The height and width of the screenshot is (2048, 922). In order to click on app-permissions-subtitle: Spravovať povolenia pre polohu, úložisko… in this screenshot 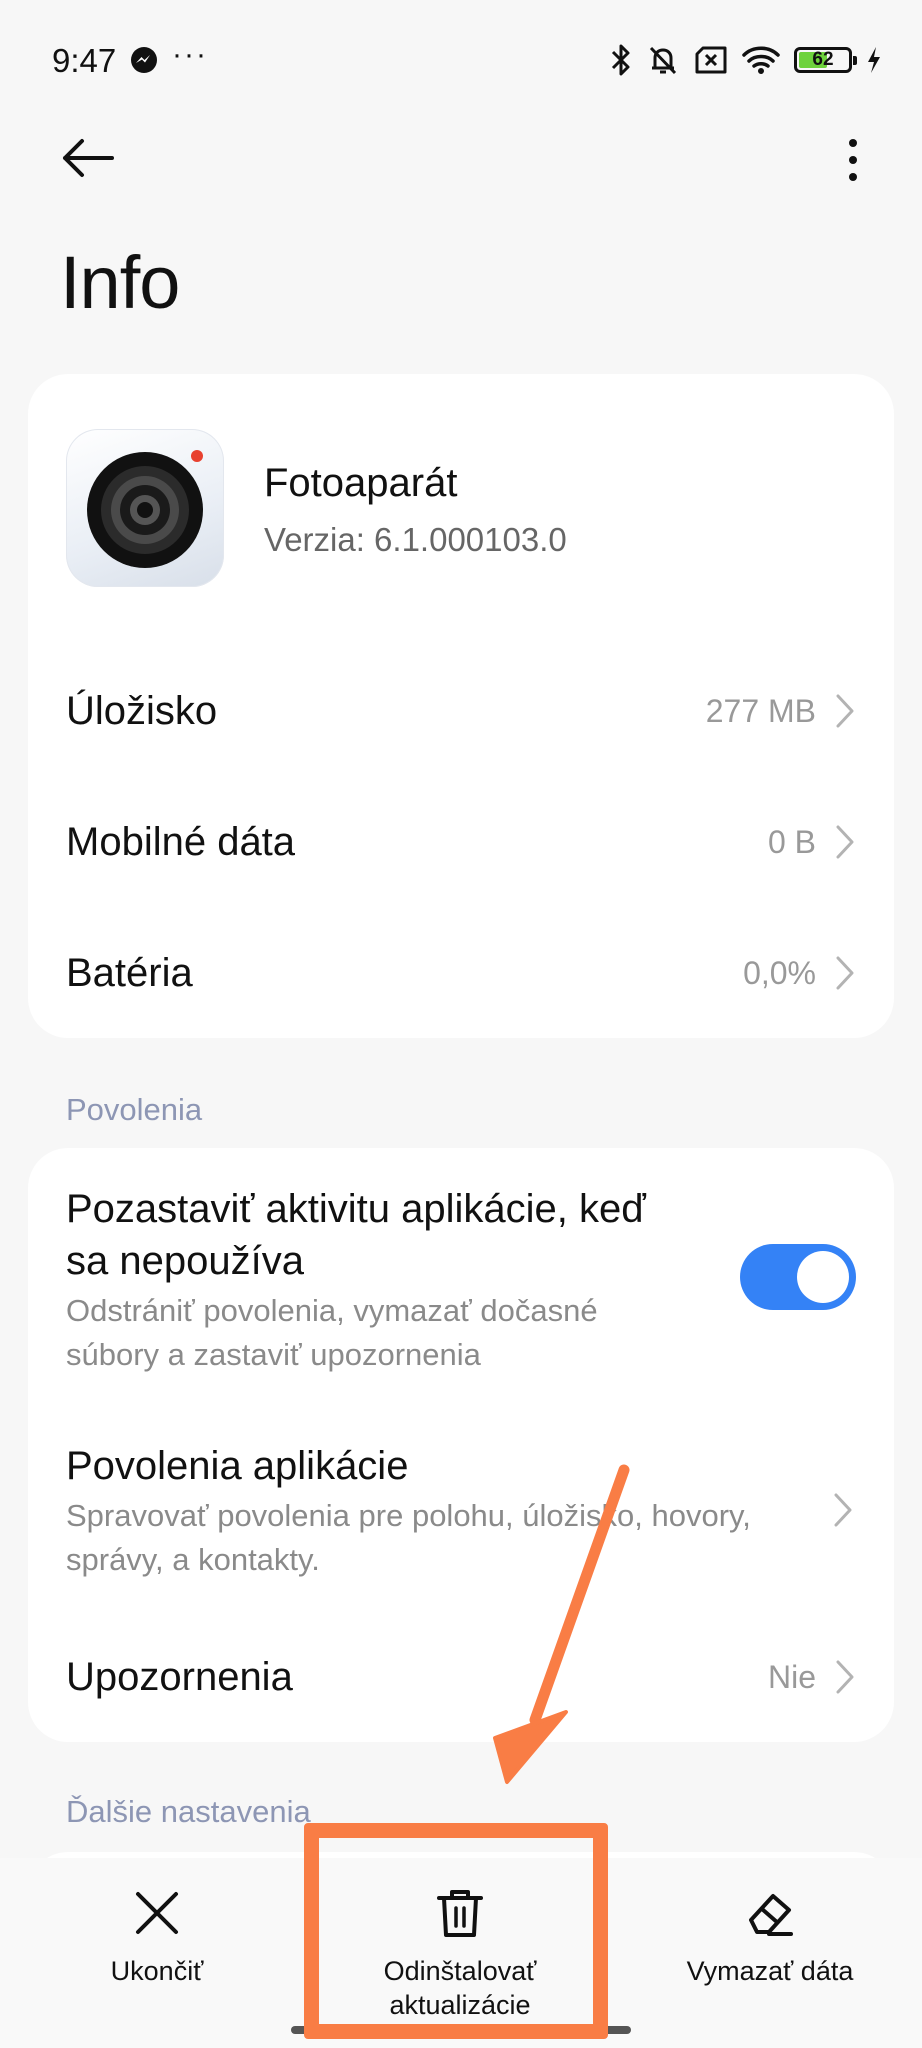, I will do `click(408, 1537)`.